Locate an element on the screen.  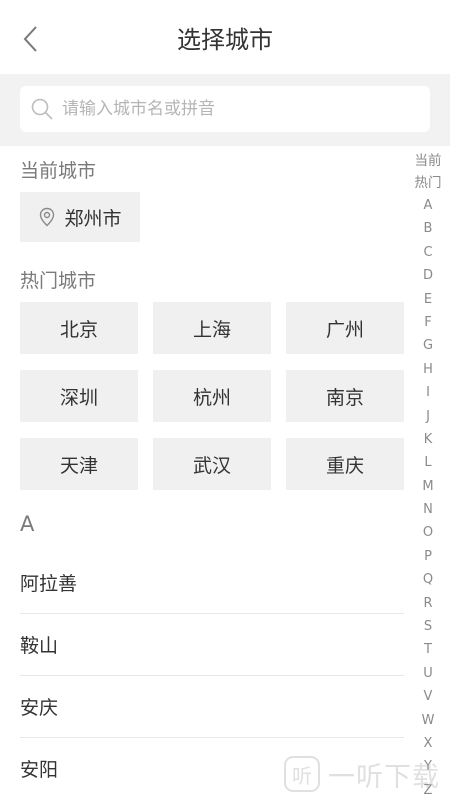
hot-cities-label: 热门城市 is located at coordinates (58, 281).